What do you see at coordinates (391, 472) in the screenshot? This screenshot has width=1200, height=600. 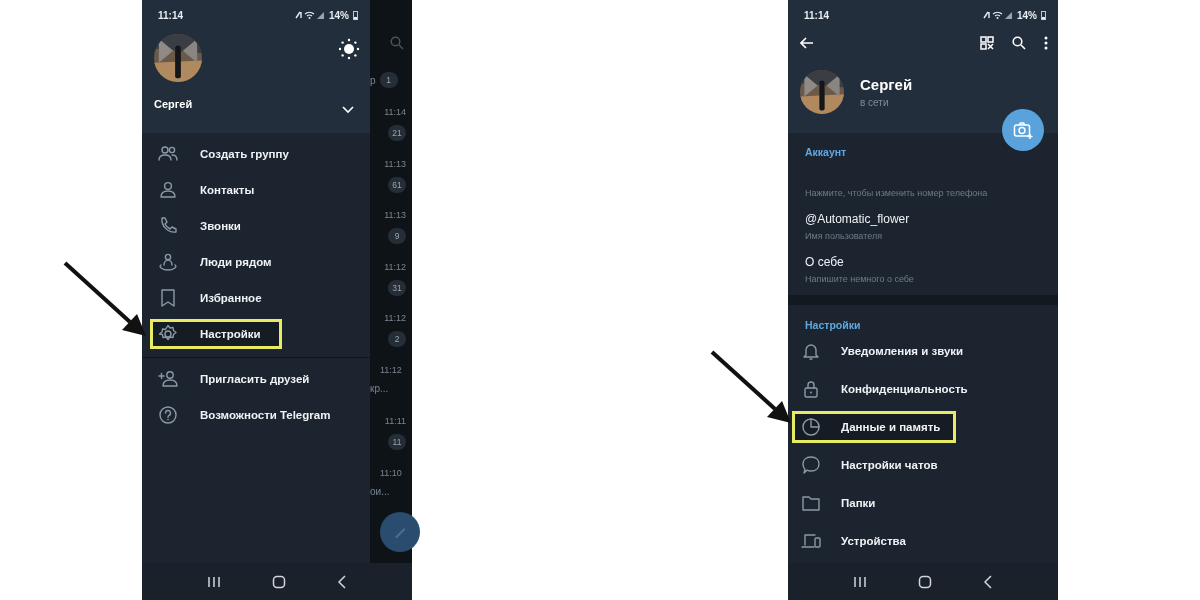 I see `chat-time: 11:10` at bounding box center [391, 472].